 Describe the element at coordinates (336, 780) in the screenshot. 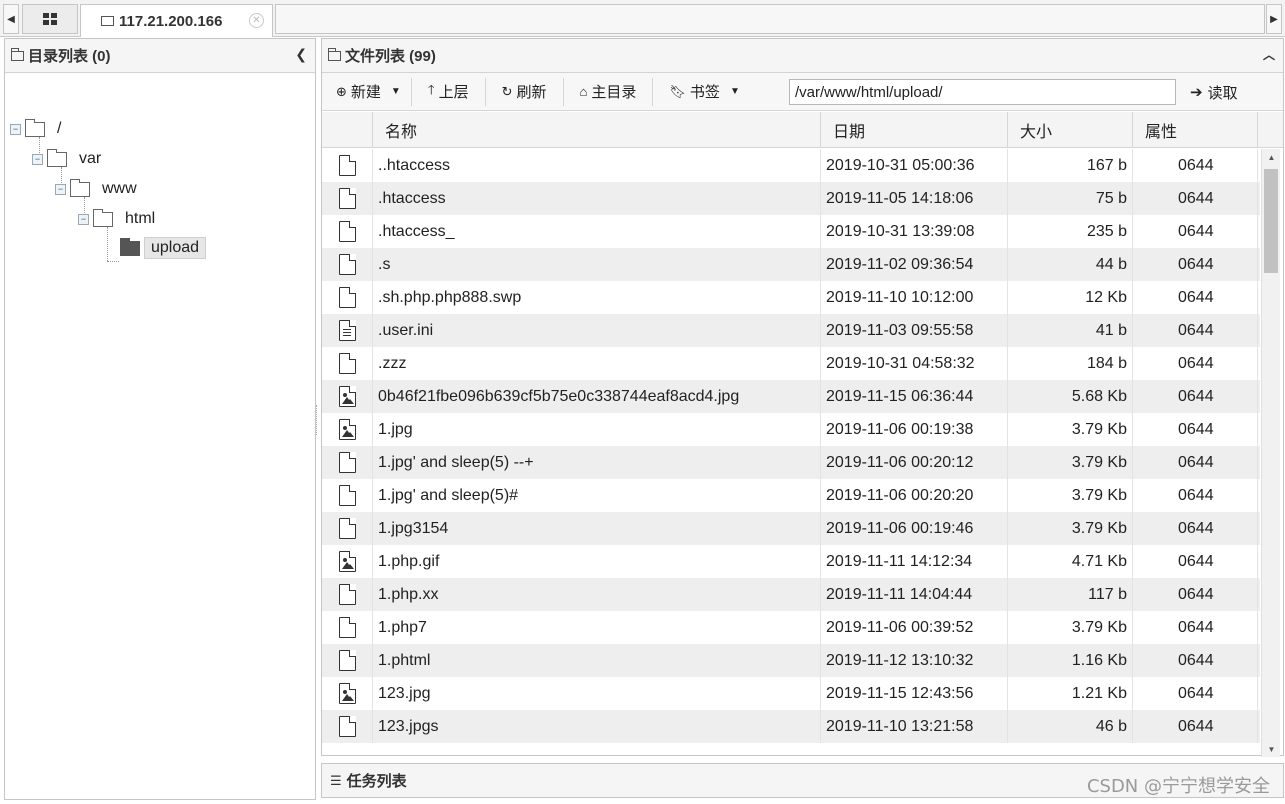

I see `list-icon: ☰` at that location.